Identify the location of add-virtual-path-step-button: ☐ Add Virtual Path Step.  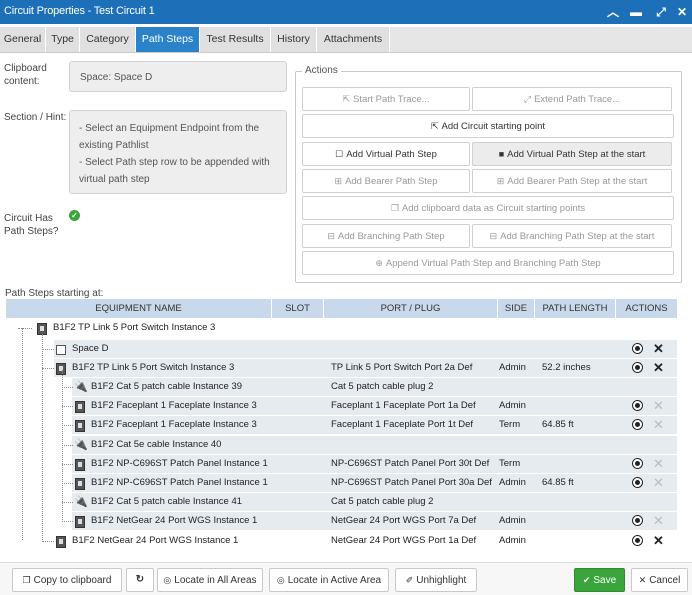
(386, 154).